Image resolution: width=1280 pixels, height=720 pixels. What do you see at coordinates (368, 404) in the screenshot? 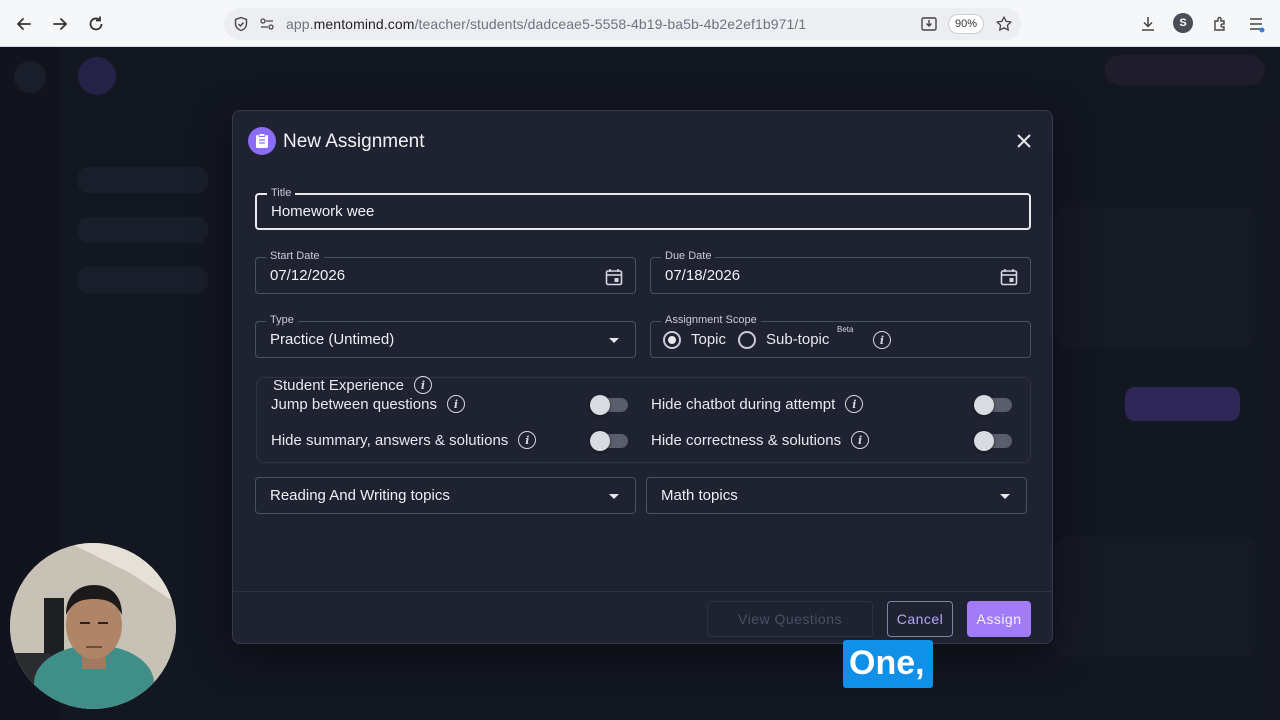
I see `option-jump-between-questions: Jump between questions i` at bounding box center [368, 404].